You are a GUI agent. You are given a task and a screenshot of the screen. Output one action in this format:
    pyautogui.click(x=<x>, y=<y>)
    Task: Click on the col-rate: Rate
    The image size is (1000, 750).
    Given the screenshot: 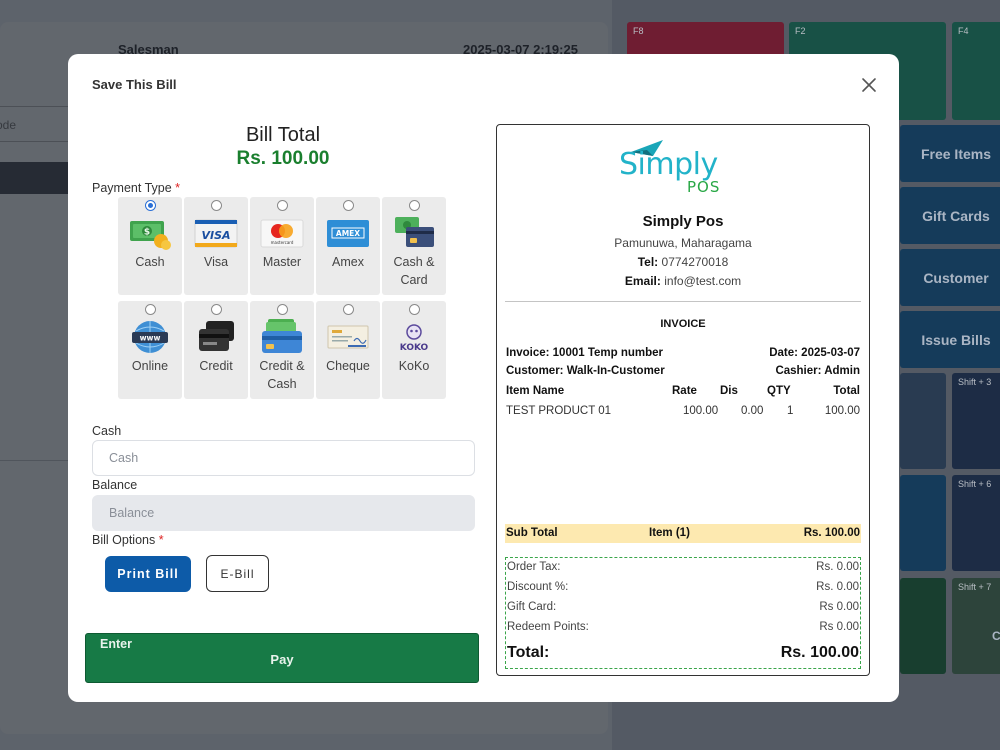 What is the action you would take?
    pyautogui.click(x=684, y=391)
    